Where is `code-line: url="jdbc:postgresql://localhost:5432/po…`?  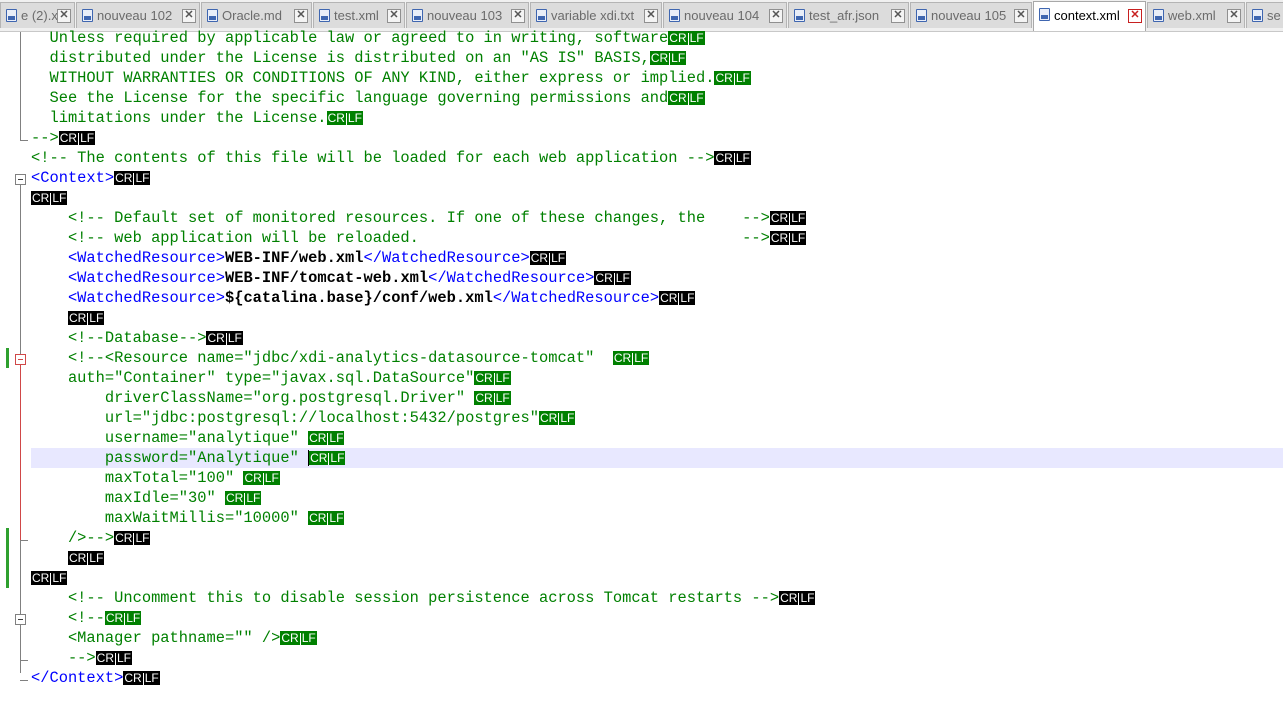
code-line: url="jdbc:postgresql://localhost:5432/po… is located at coordinates (657, 418).